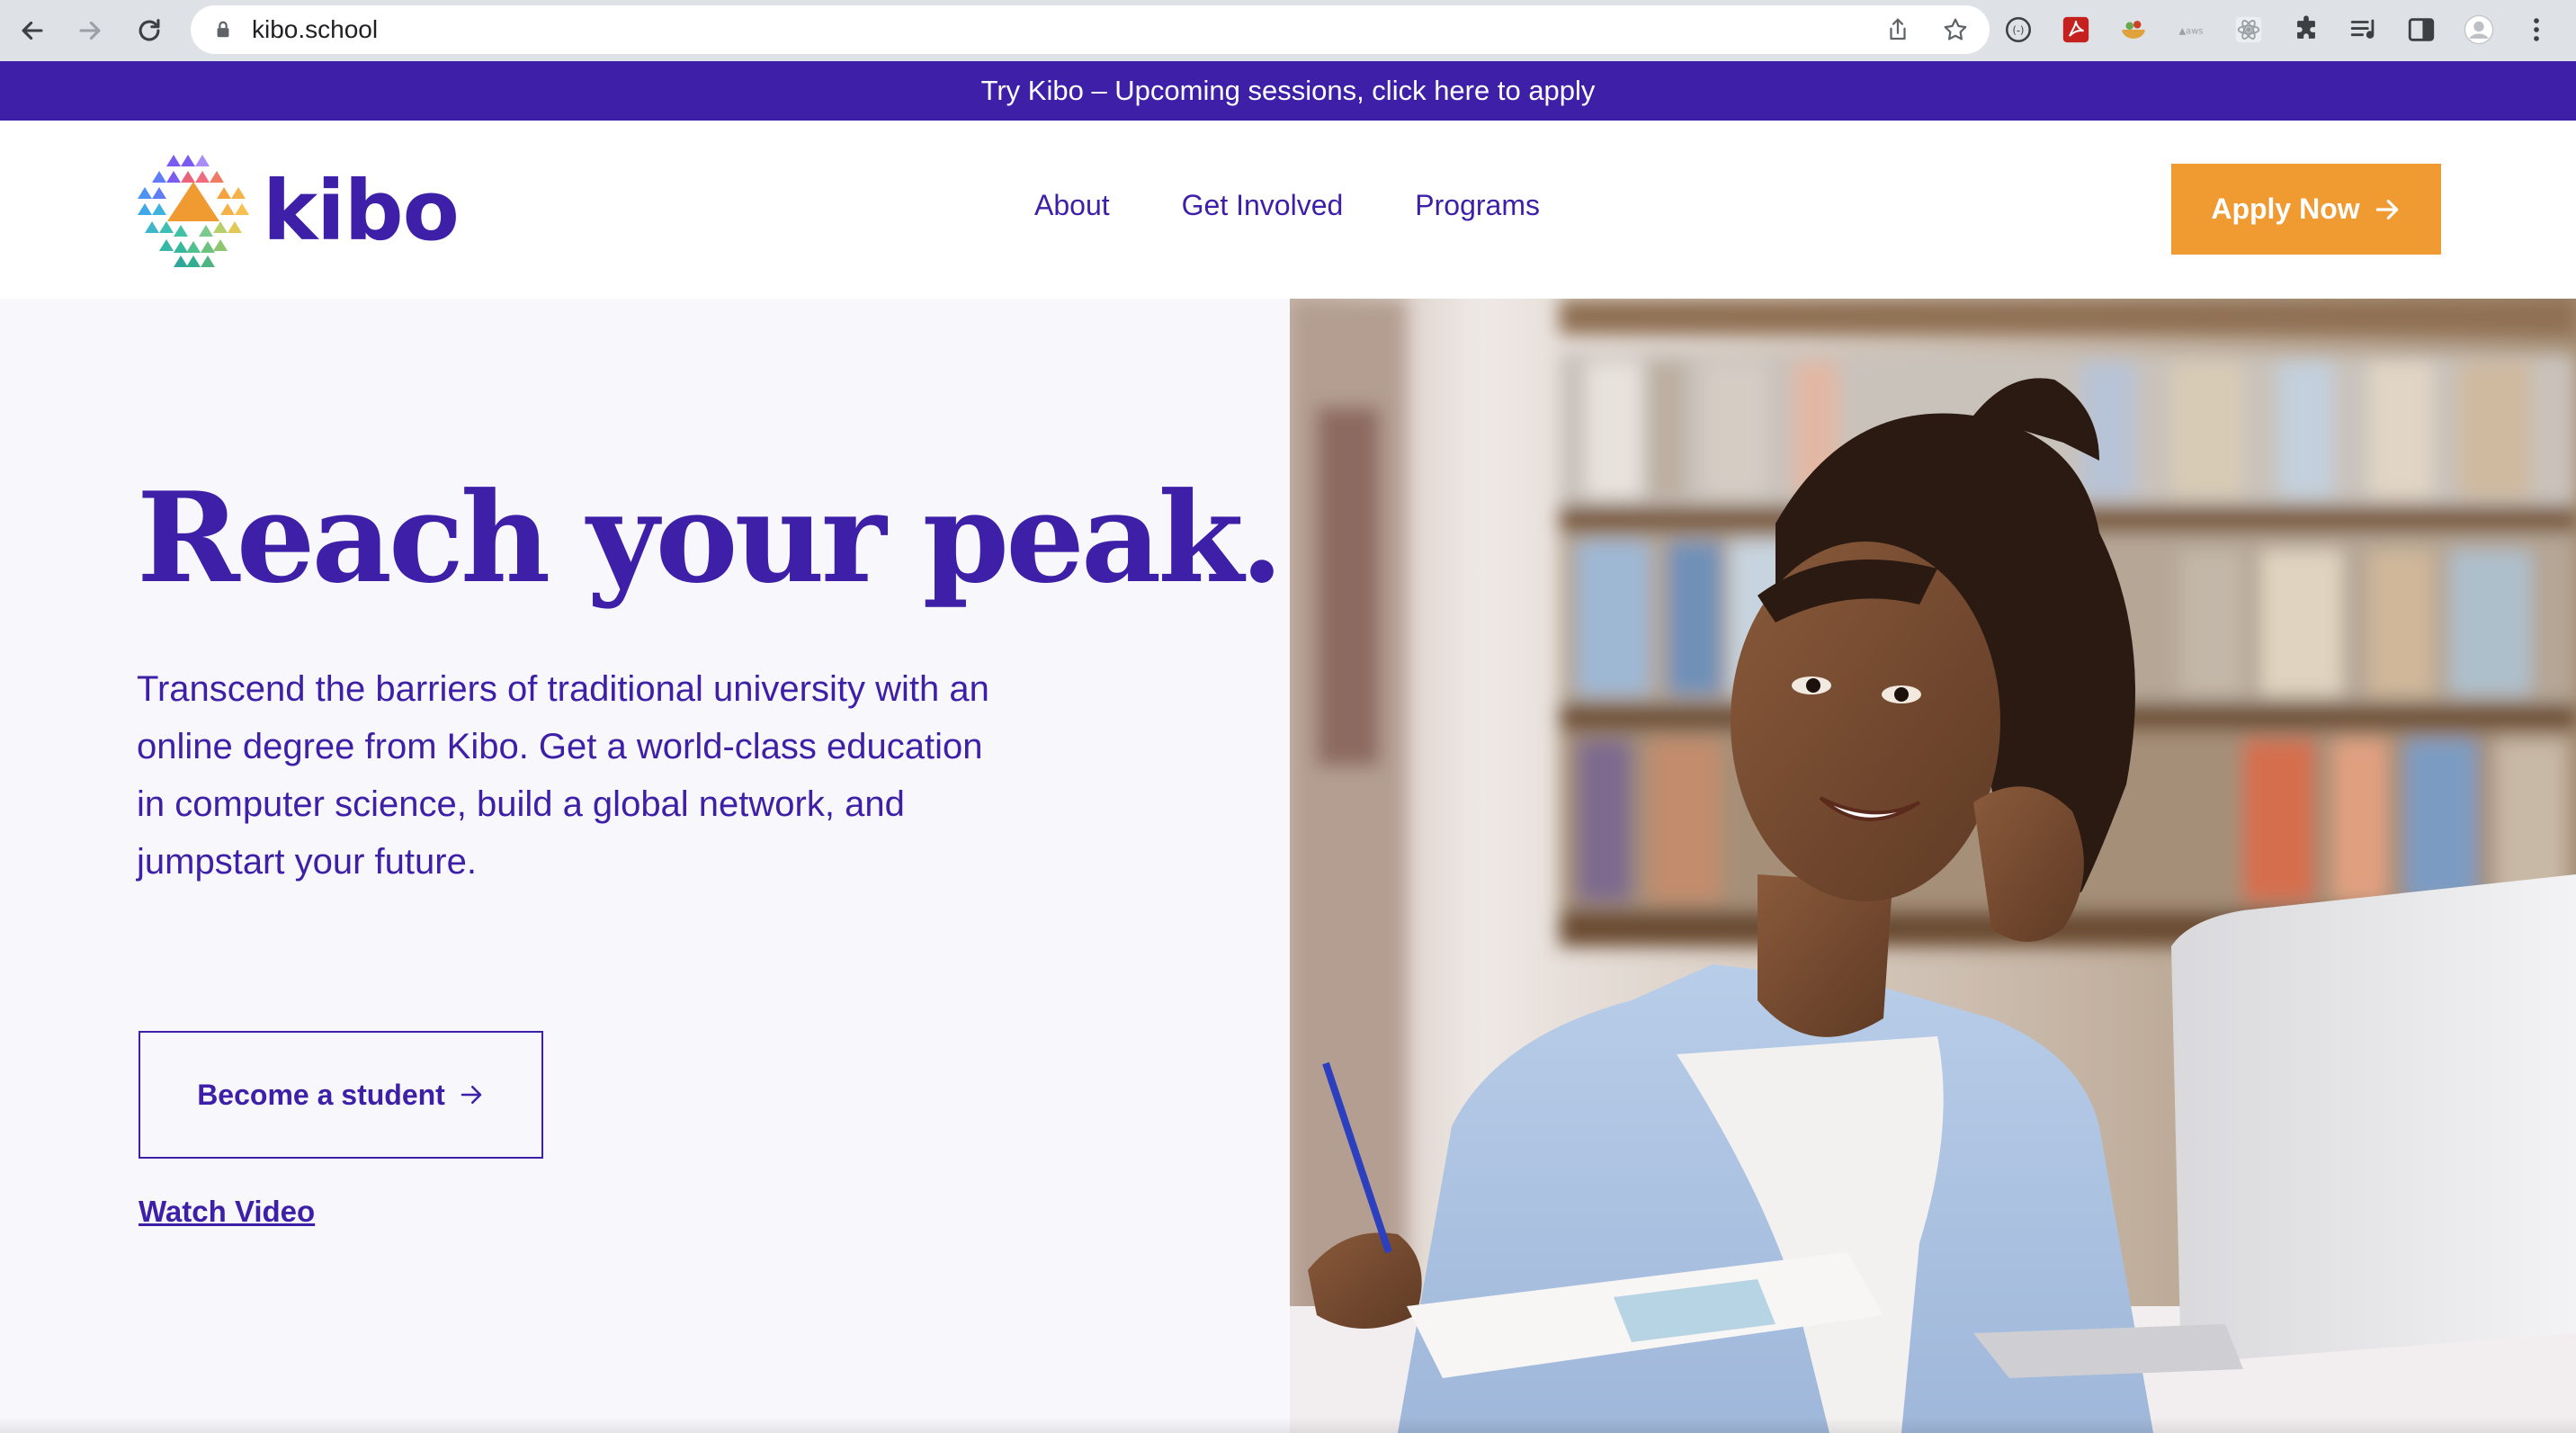 This screenshot has height=1433, width=2576. I want to click on become-a-student-button: Become a student, so click(341, 1095).